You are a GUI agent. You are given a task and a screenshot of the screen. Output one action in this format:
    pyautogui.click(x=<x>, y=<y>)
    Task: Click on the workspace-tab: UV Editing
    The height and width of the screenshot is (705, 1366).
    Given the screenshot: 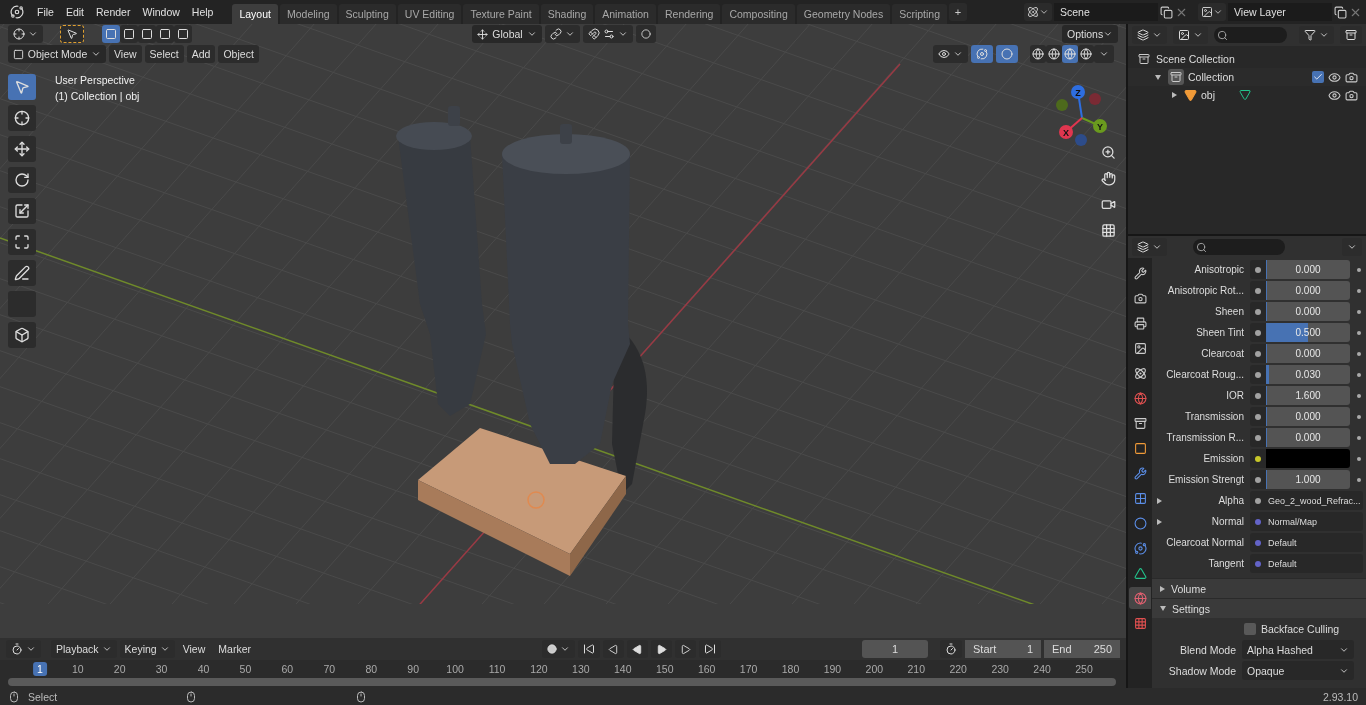 What is the action you would take?
    pyautogui.click(x=429, y=13)
    